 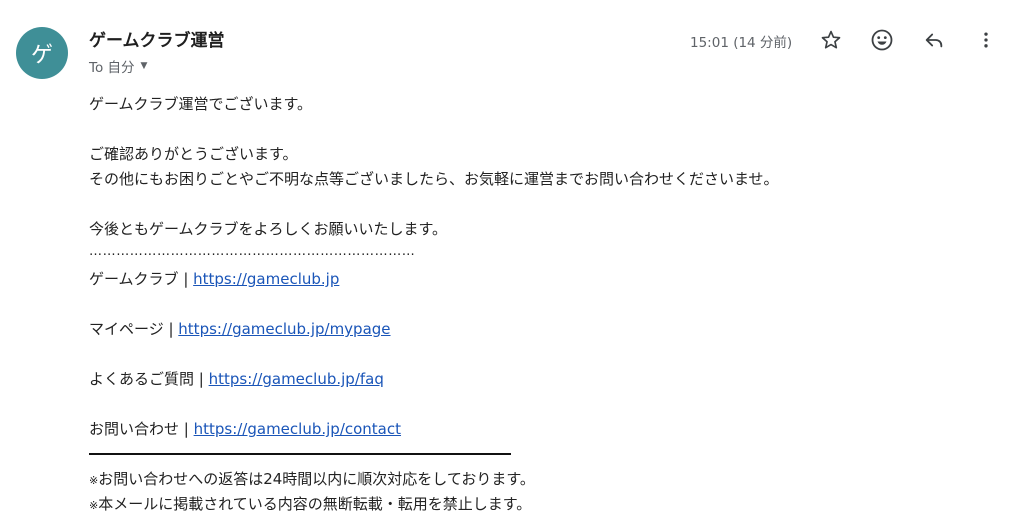 What do you see at coordinates (41, 55) in the screenshot?
I see `avatar-letter: ゲ` at bounding box center [41, 55].